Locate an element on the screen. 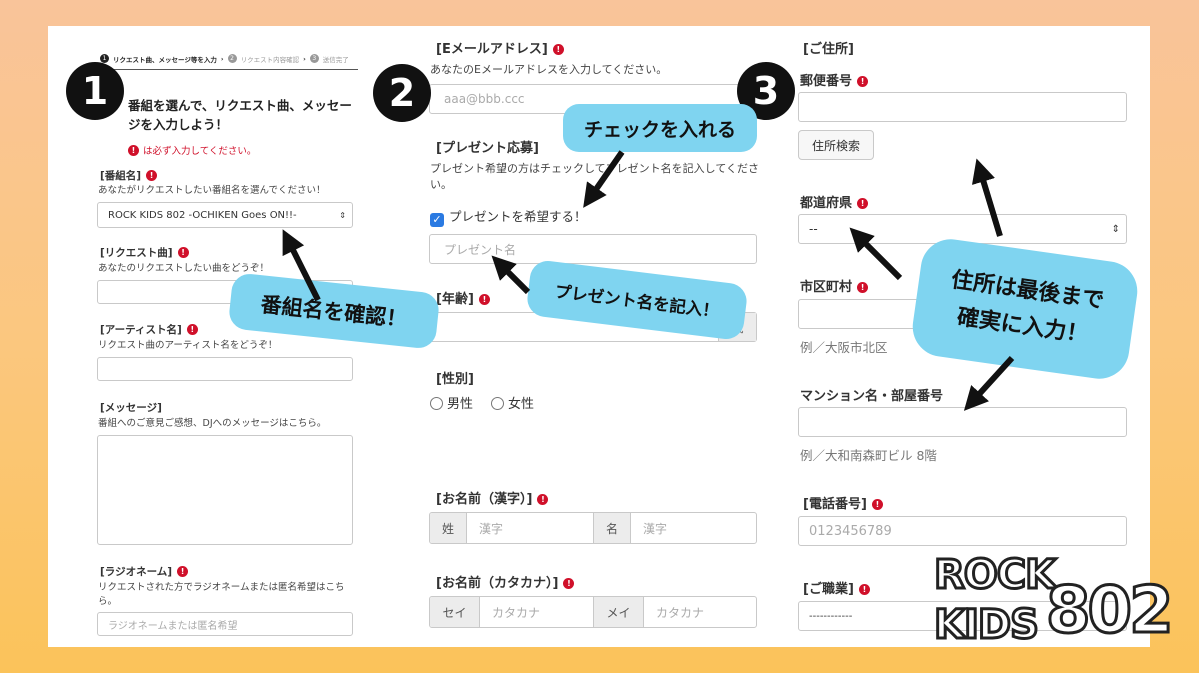 This screenshot has height=673, width=1199. message-label: [メッセージ] is located at coordinates (131, 408).